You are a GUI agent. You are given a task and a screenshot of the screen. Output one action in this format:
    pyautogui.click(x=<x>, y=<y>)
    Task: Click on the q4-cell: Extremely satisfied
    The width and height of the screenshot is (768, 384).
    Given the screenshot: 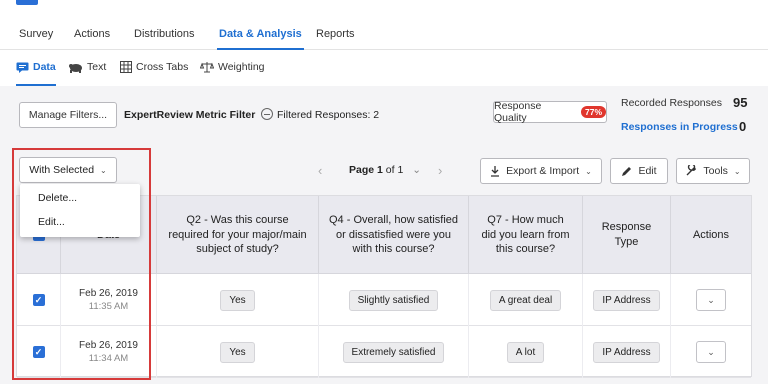 What is the action you would take?
    pyautogui.click(x=394, y=352)
    